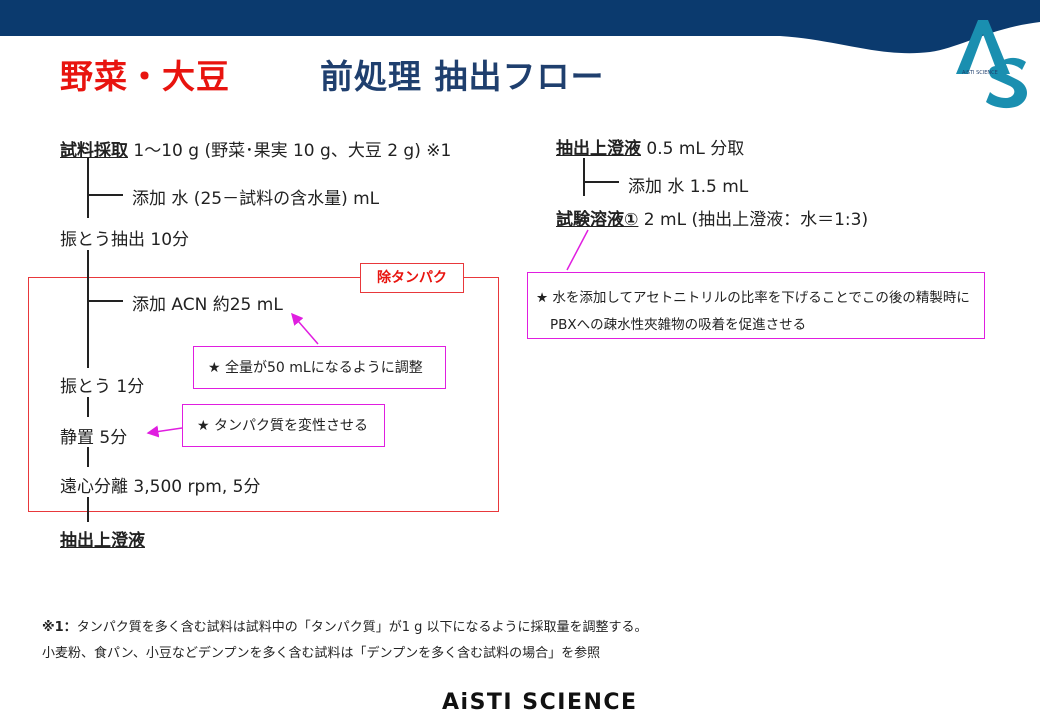  What do you see at coordinates (678, 325) in the screenshot?
I see `note-water-ratio-line2: PBXへの疎水性夾雑物の吸着を促進させる` at bounding box center [678, 325].